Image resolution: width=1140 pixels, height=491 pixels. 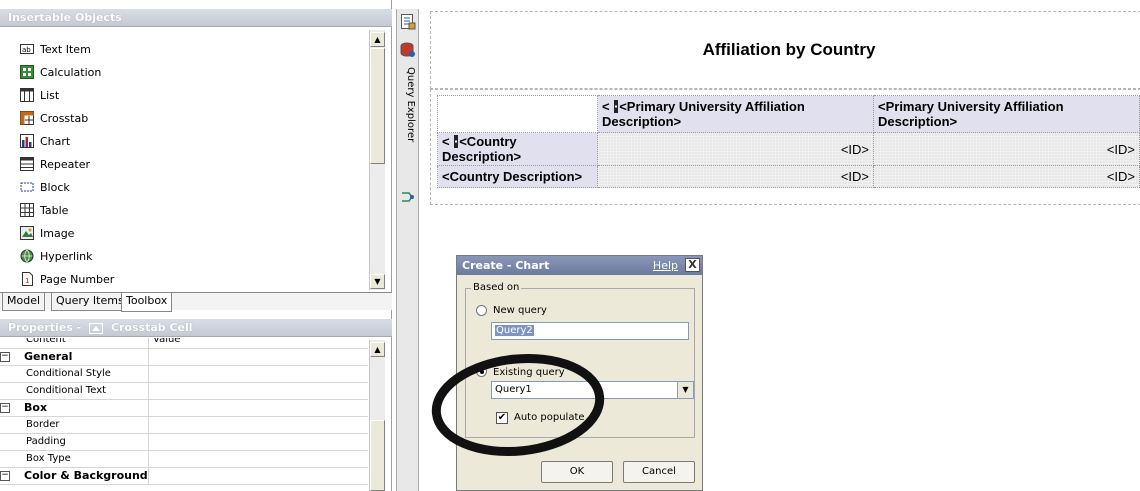 What do you see at coordinates (27, 233) in the screenshot?
I see `image-icon` at bounding box center [27, 233].